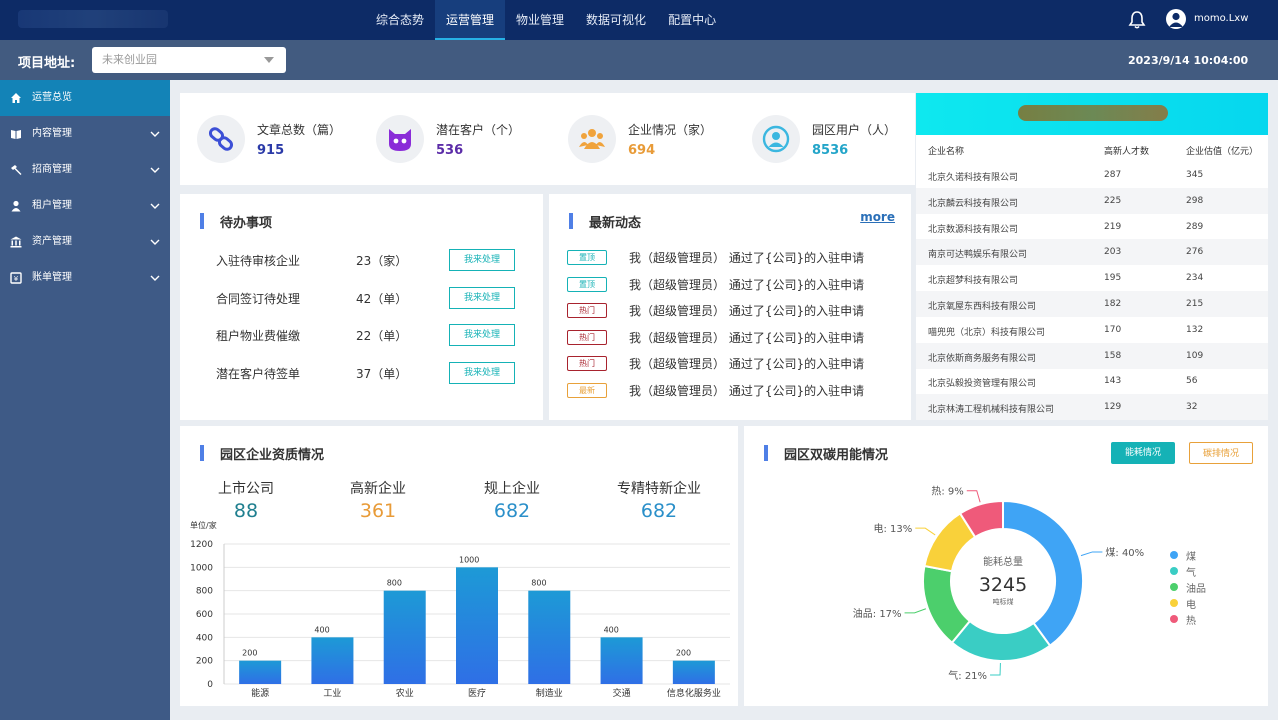 The image size is (1278, 720). What do you see at coordinates (540, 20) in the screenshot?
I see `nav-item-property: 物业管理` at bounding box center [540, 20].